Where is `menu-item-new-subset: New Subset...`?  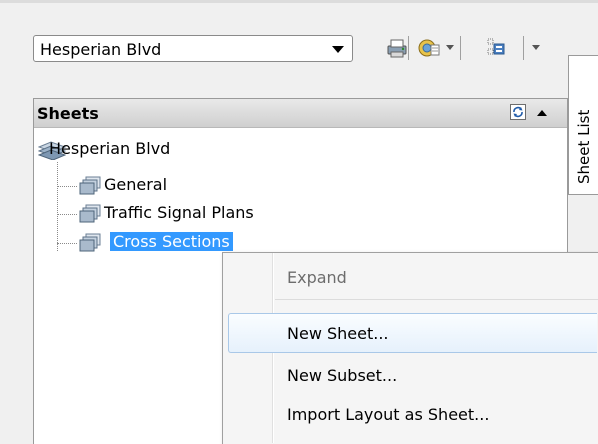 menu-item-new-subset: New Subset... is located at coordinates (342, 375).